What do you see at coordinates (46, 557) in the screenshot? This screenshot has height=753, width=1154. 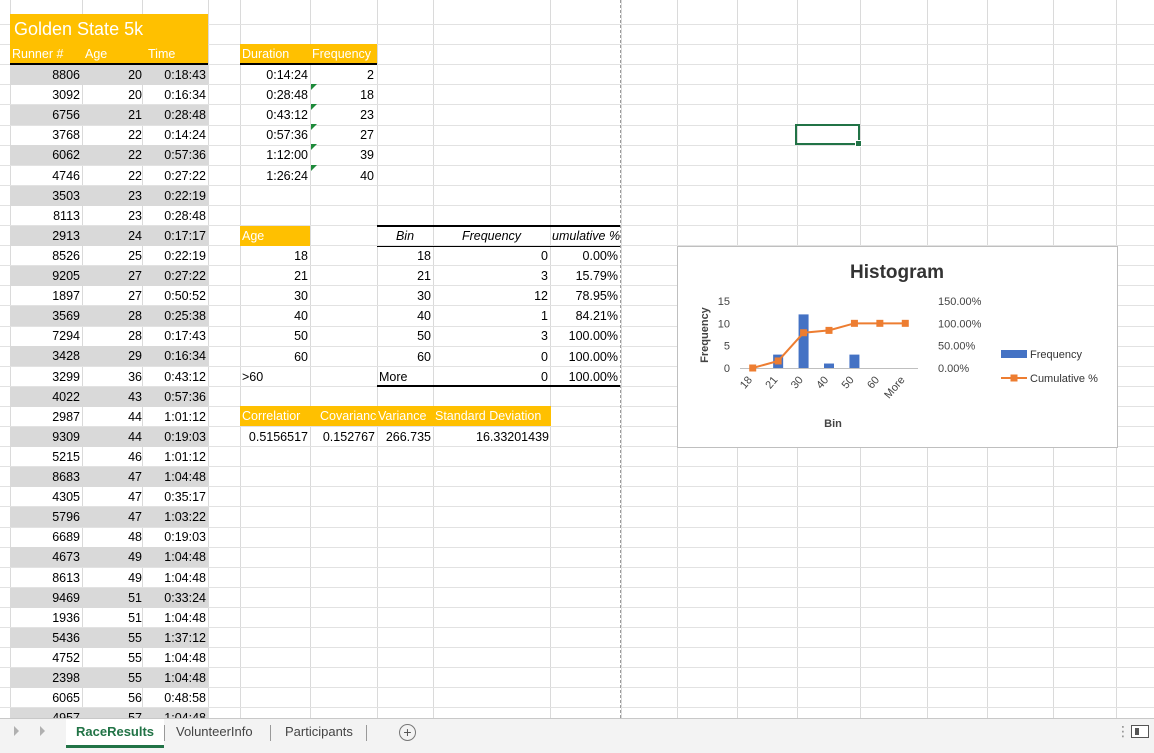 I see `runner-number: 4673` at bounding box center [46, 557].